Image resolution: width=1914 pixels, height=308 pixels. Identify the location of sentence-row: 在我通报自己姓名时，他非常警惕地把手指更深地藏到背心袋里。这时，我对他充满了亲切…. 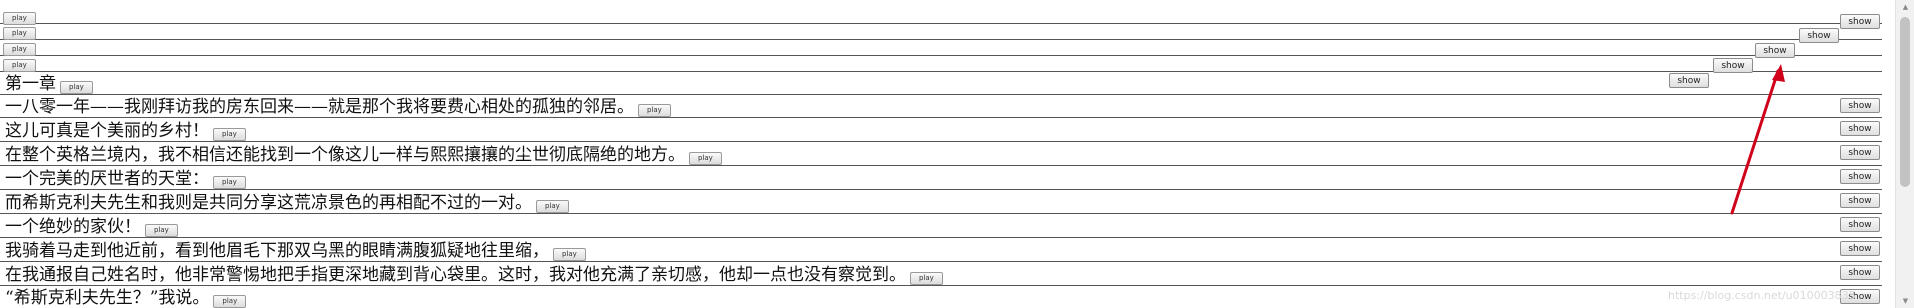
(941, 274).